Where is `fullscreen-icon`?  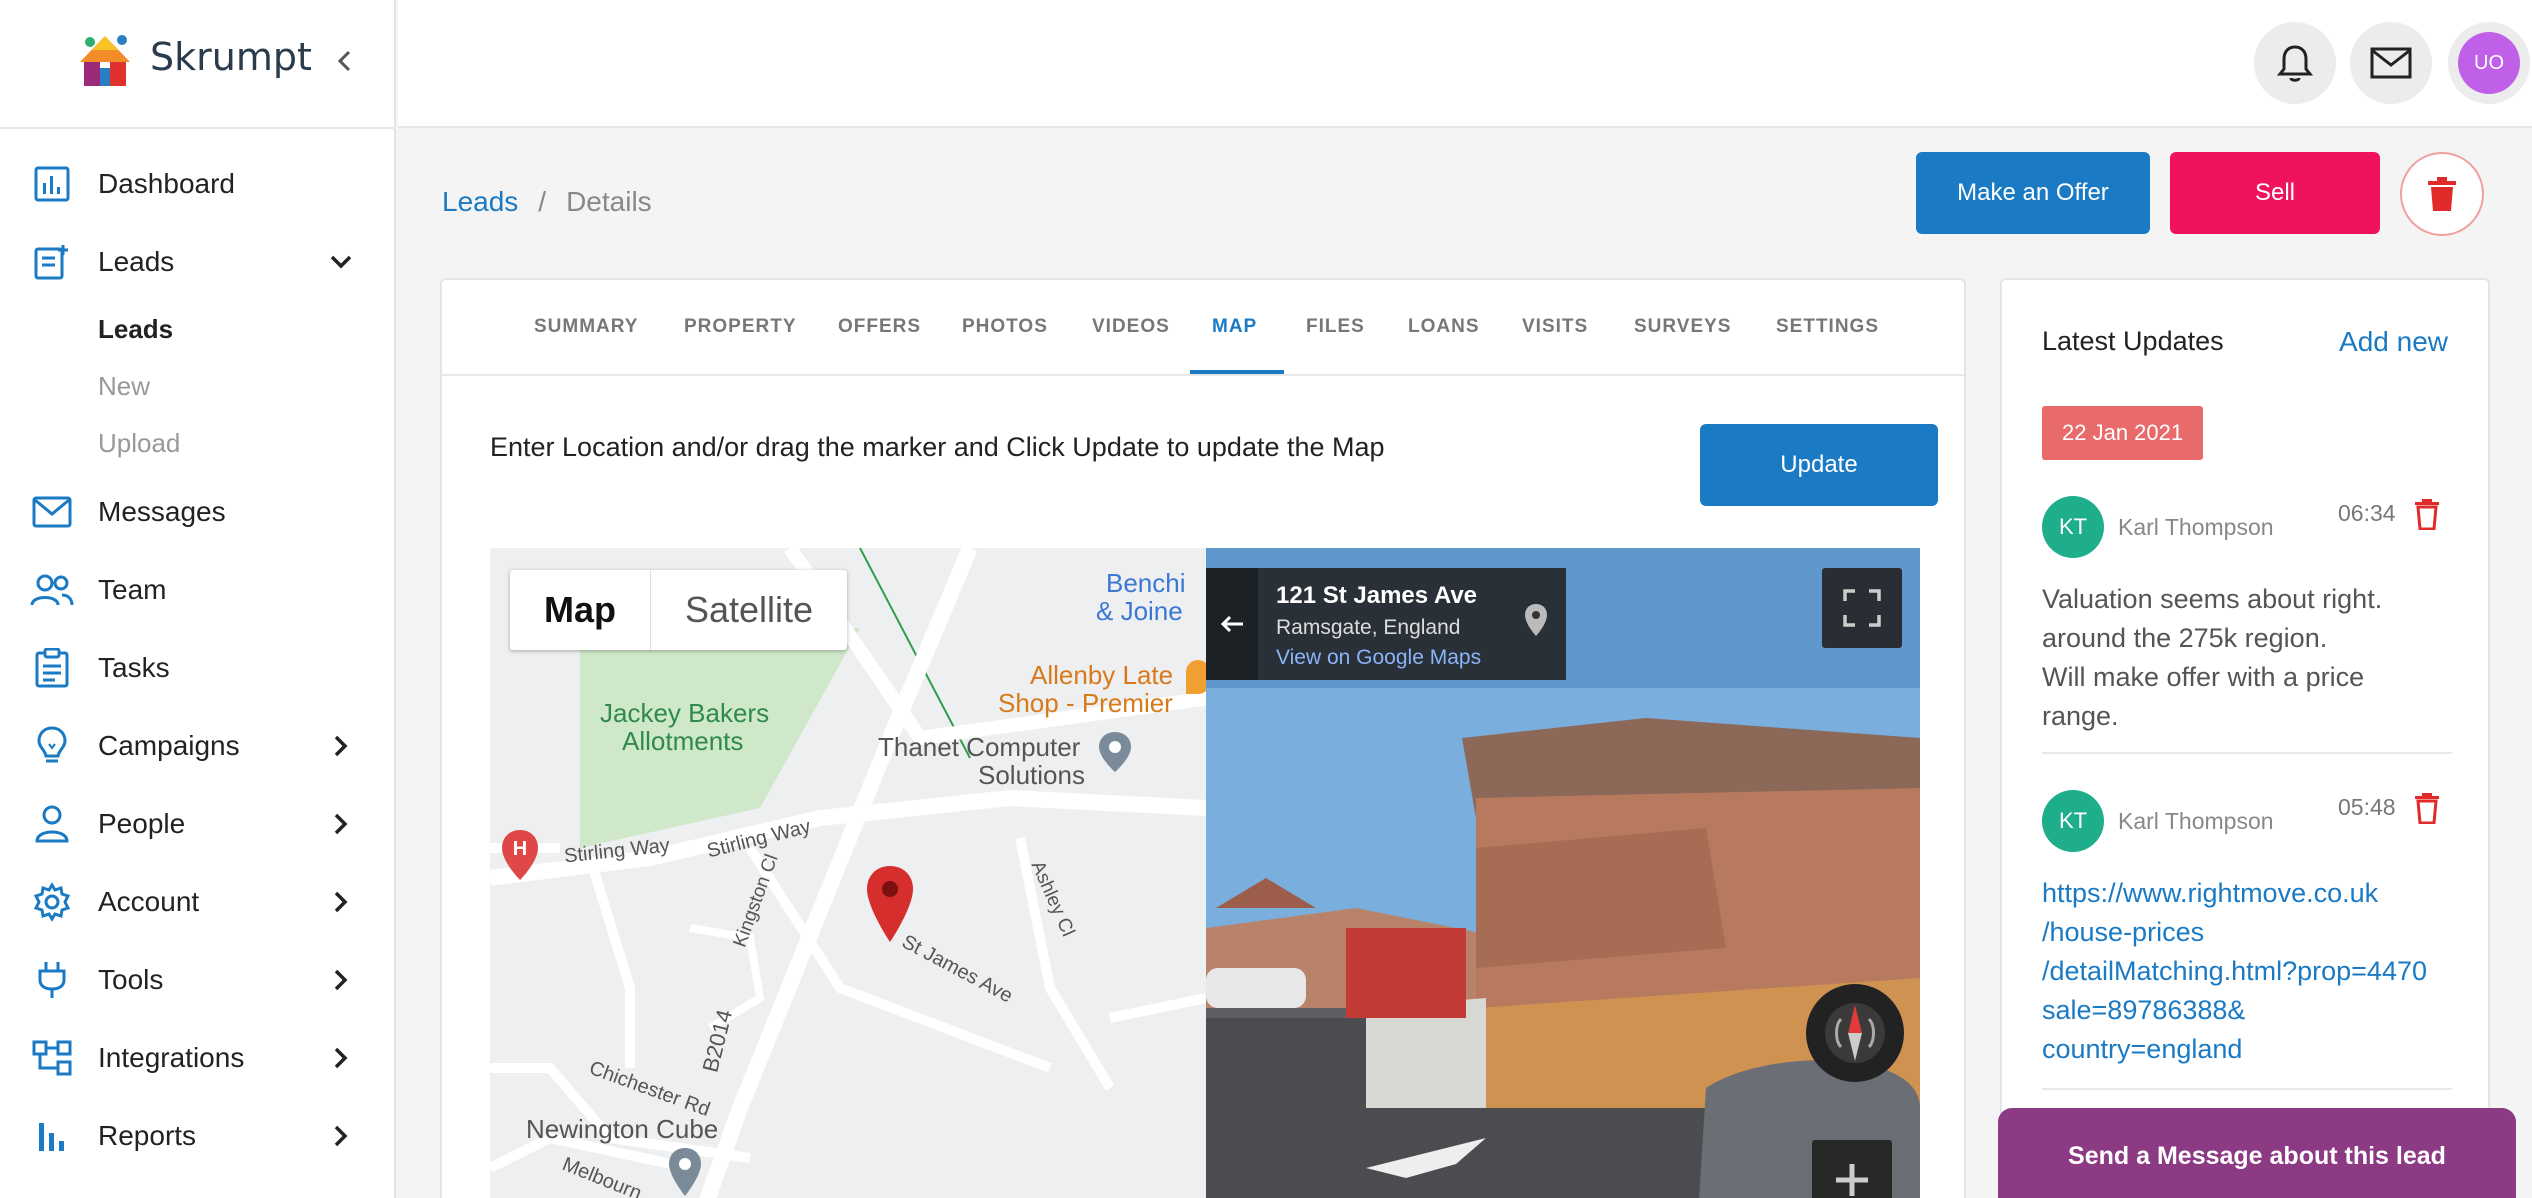
fullscreen-icon is located at coordinates (1862, 608).